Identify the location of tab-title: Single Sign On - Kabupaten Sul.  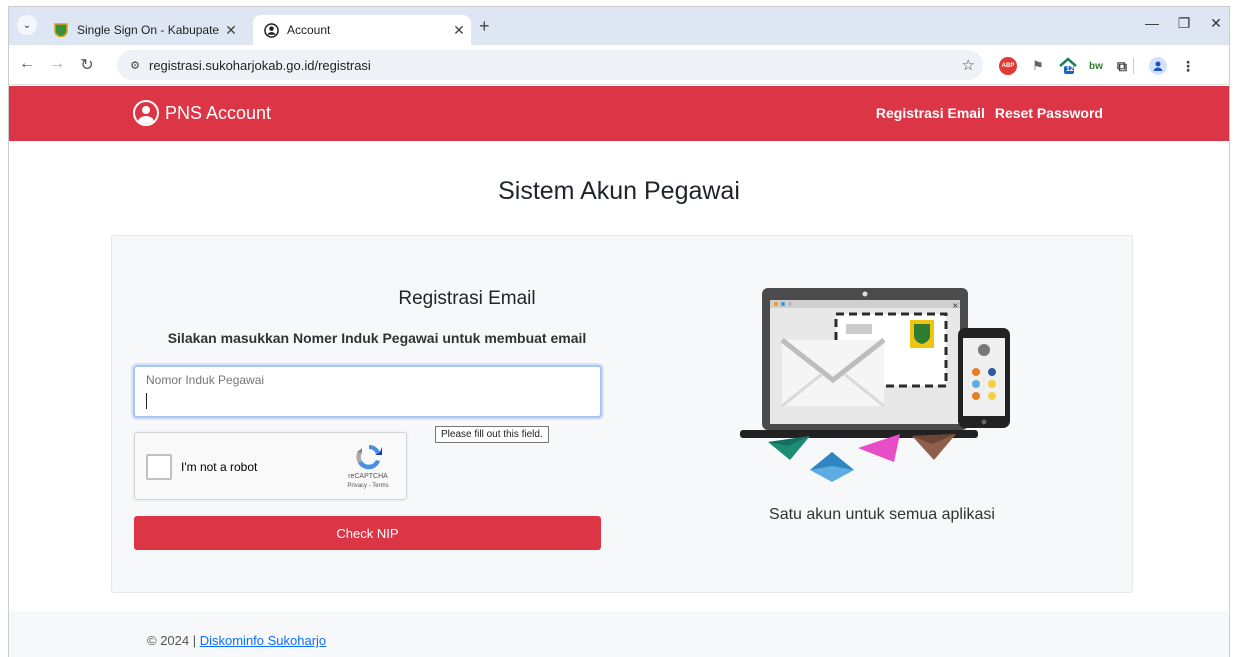
(148, 30).